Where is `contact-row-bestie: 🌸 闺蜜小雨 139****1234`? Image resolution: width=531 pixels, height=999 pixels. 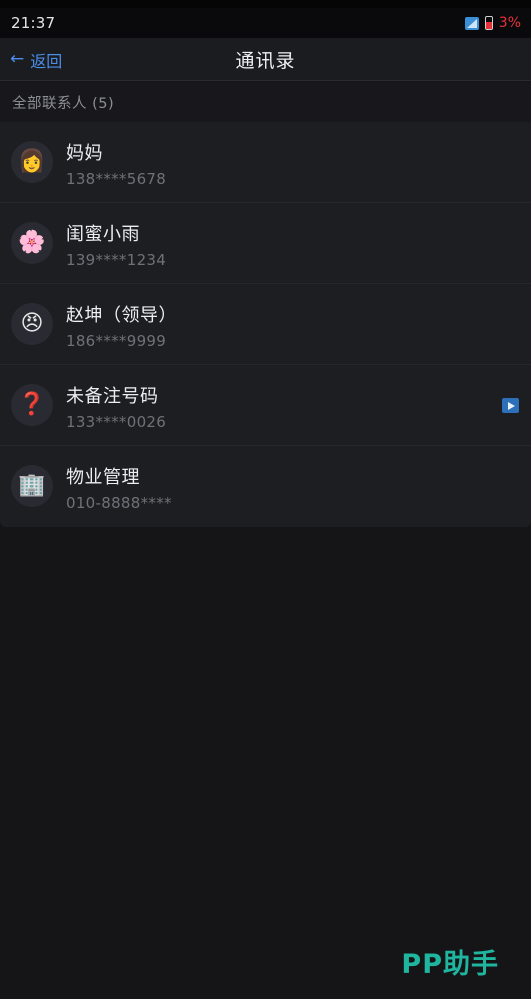 contact-row-bestie: 🌸 闺蜜小雨 139****1234 is located at coordinates (265, 243).